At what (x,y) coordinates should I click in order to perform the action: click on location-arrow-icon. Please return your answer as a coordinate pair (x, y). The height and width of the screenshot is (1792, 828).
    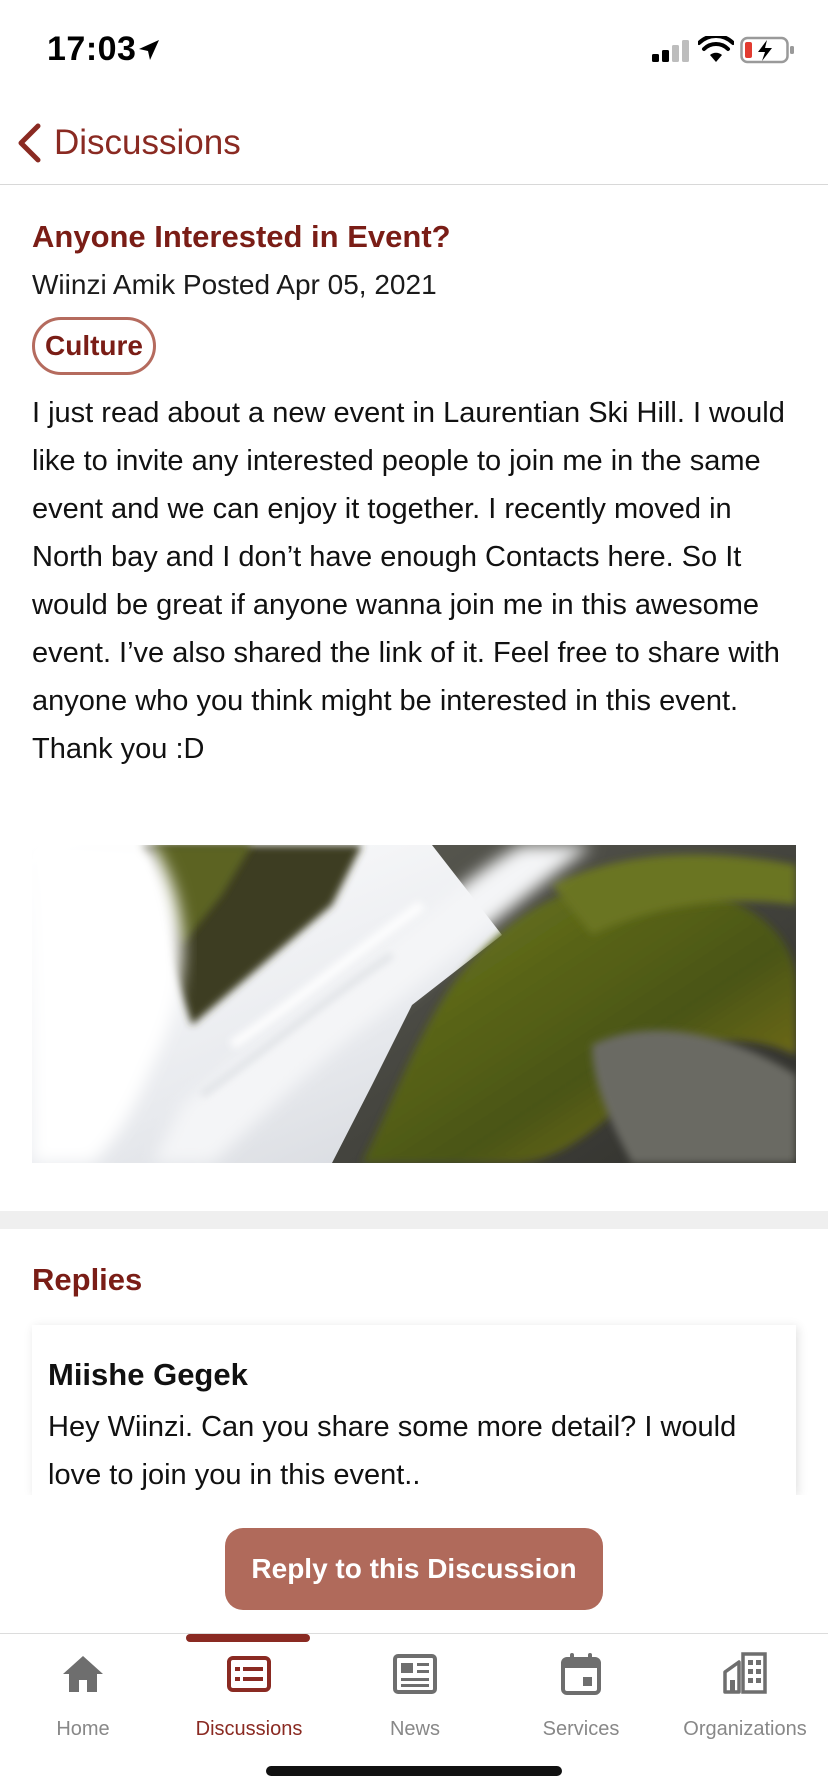
    Looking at the image, I should click on (149, 50).